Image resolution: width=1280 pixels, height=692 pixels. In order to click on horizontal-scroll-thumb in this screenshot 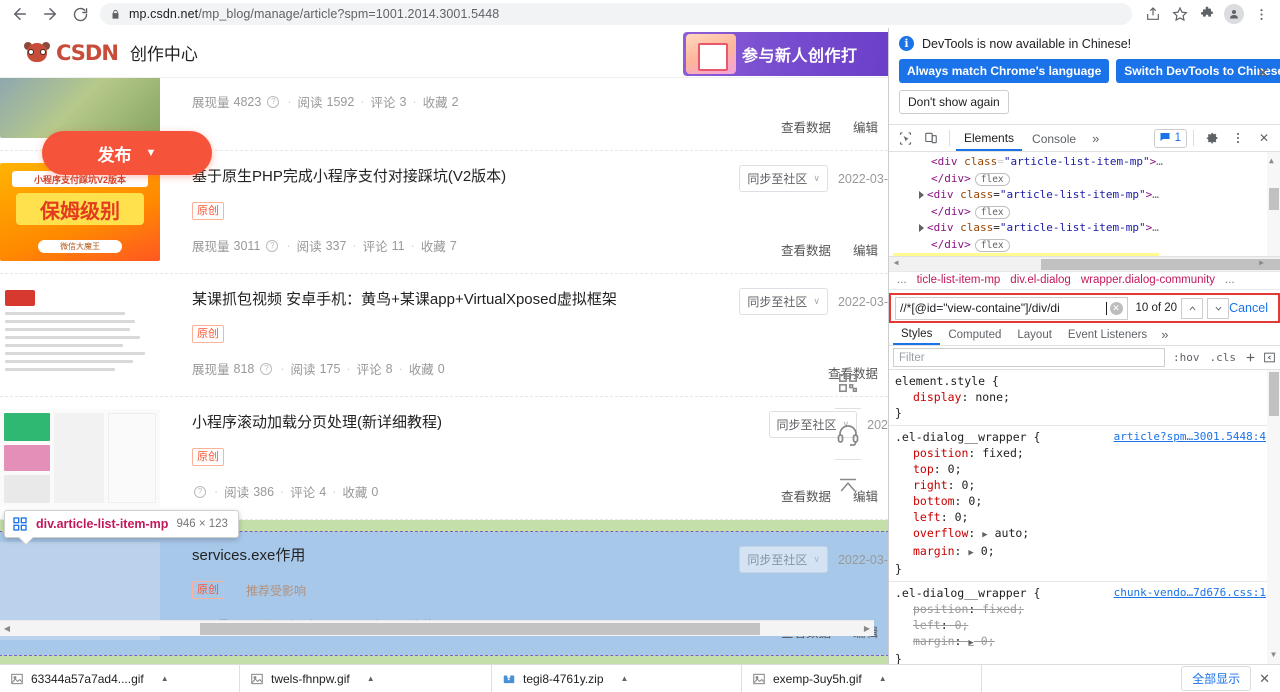, I will do `click(480, 629)`.